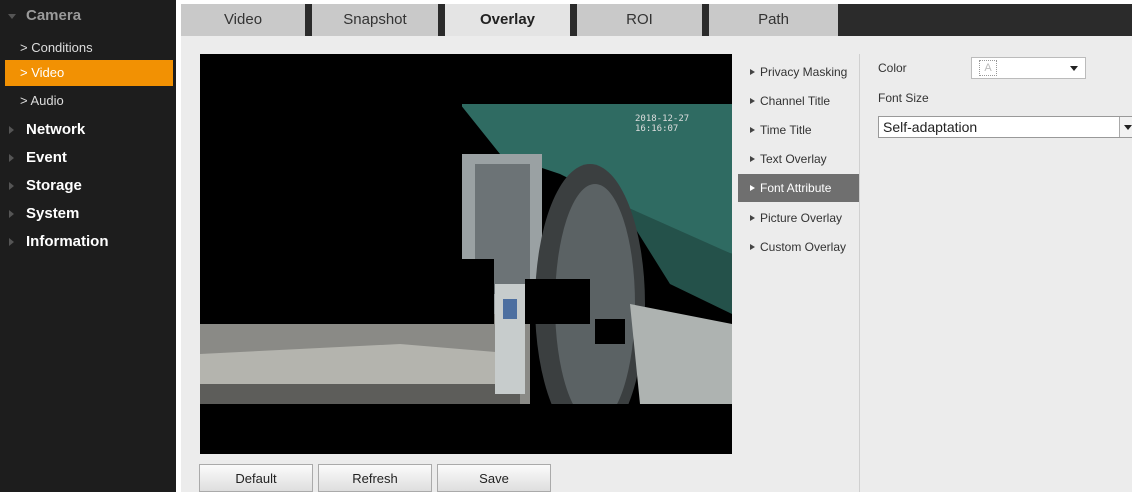  What do you see at coordinates (67, 241) in the screenshot?
I see `sidebar-item-label: Information` at bounding box center [67, 241].